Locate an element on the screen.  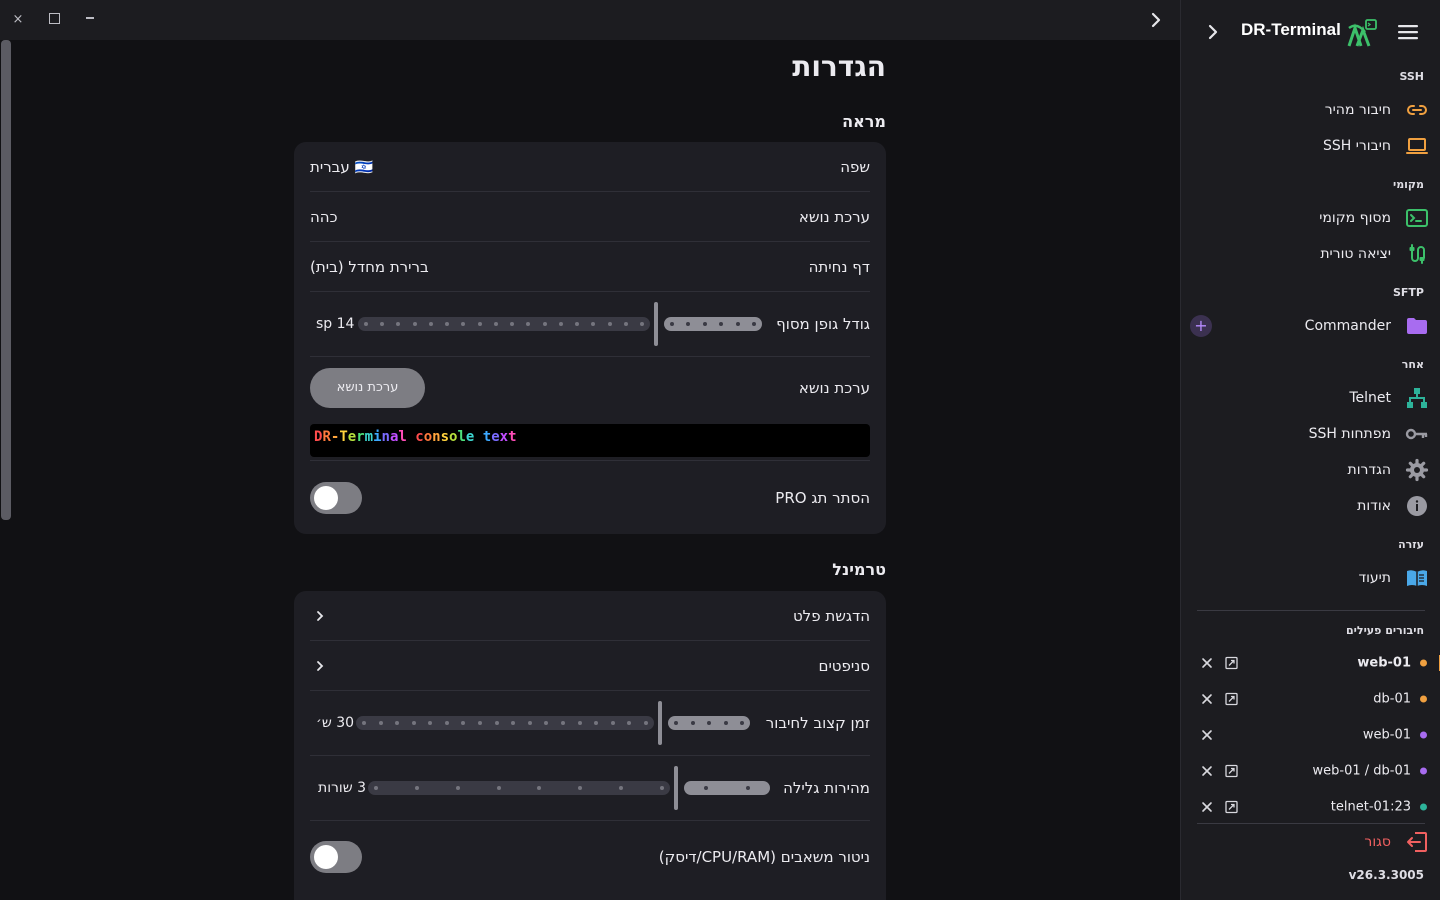
font-size-fill is located at coordinates (713, 324).